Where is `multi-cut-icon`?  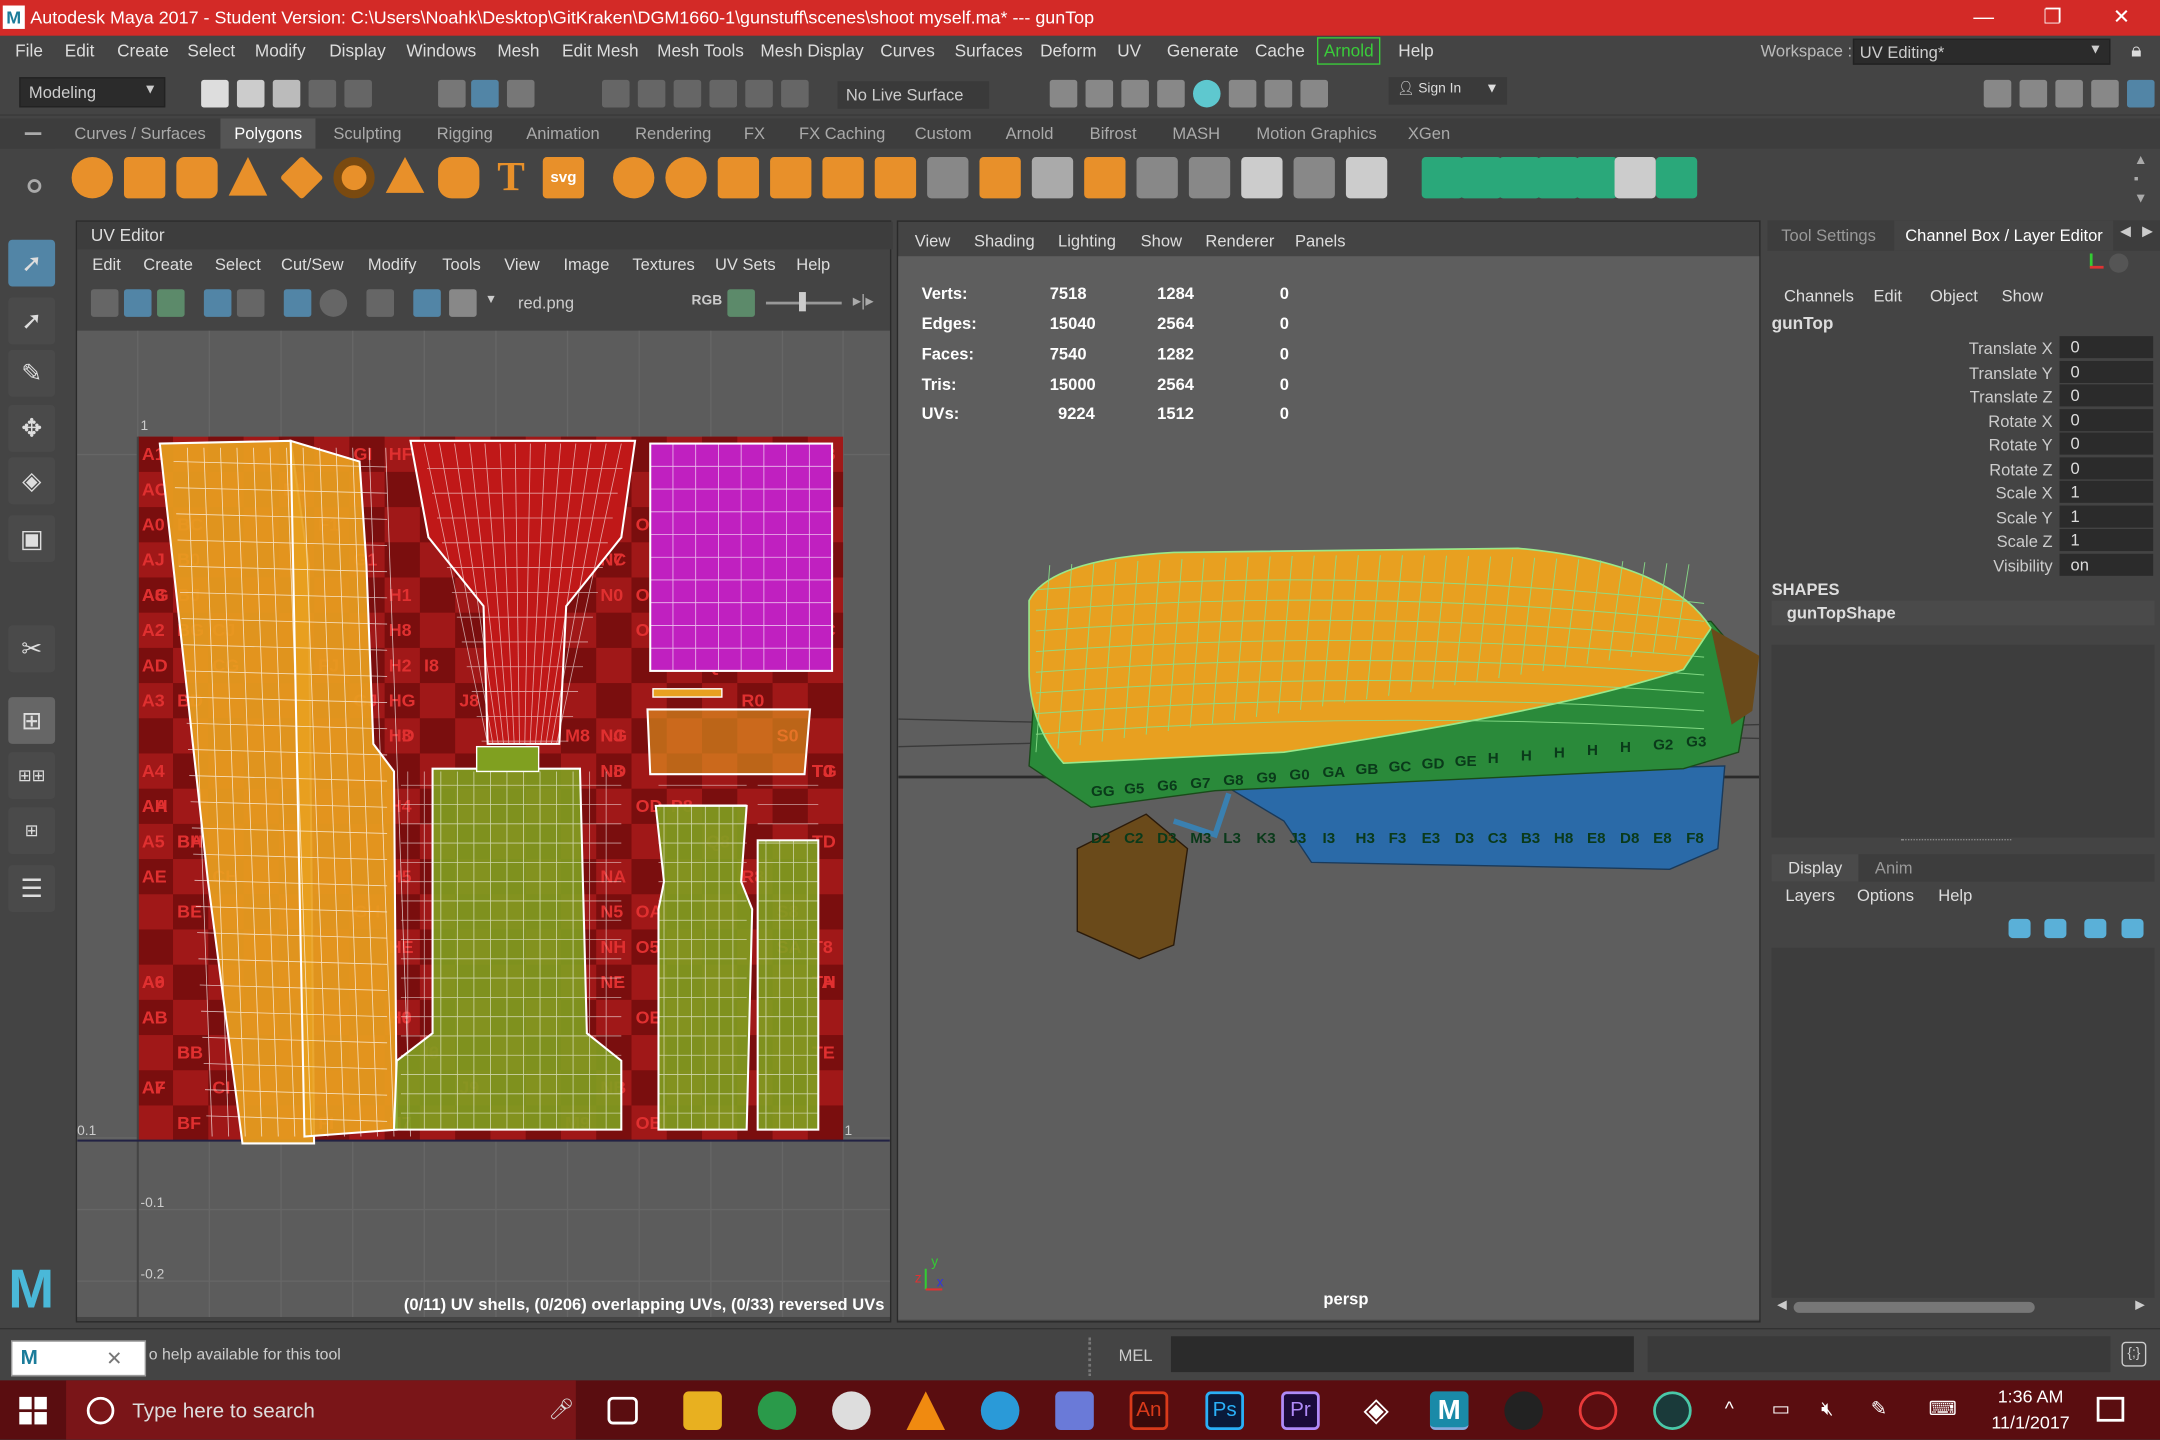
multi-cut-icon is located at coordinates (948, 178).